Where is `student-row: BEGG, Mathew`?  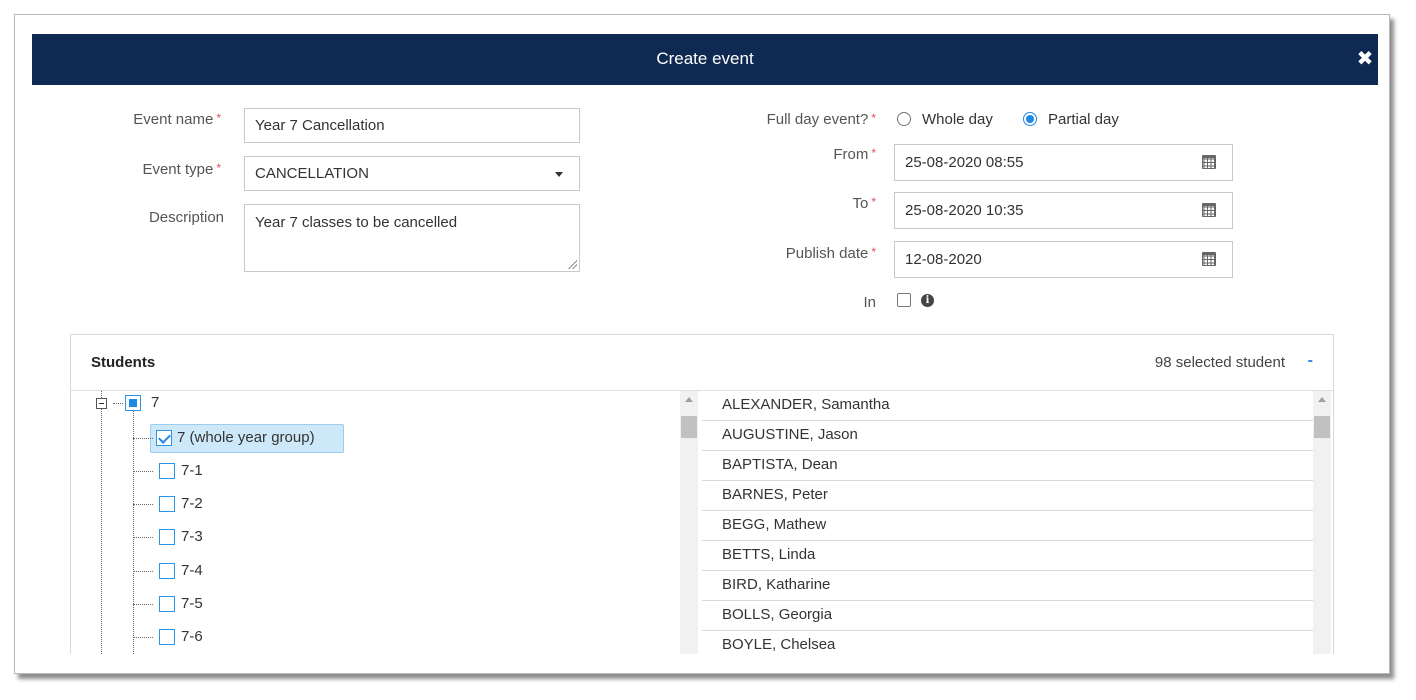 student-row: BEGG, Mathew is located at coordinates (1007, 526).